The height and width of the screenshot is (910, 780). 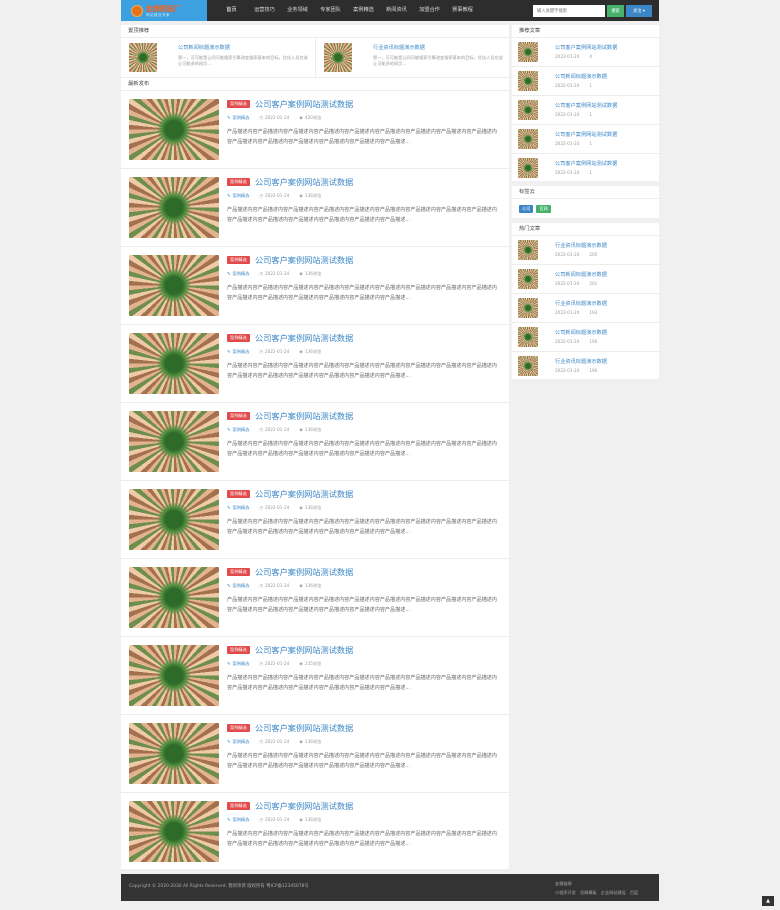 What do you see at coordinates (569, 11) in the screenshot?
I see `search-input` at bounding box center [569, 11].